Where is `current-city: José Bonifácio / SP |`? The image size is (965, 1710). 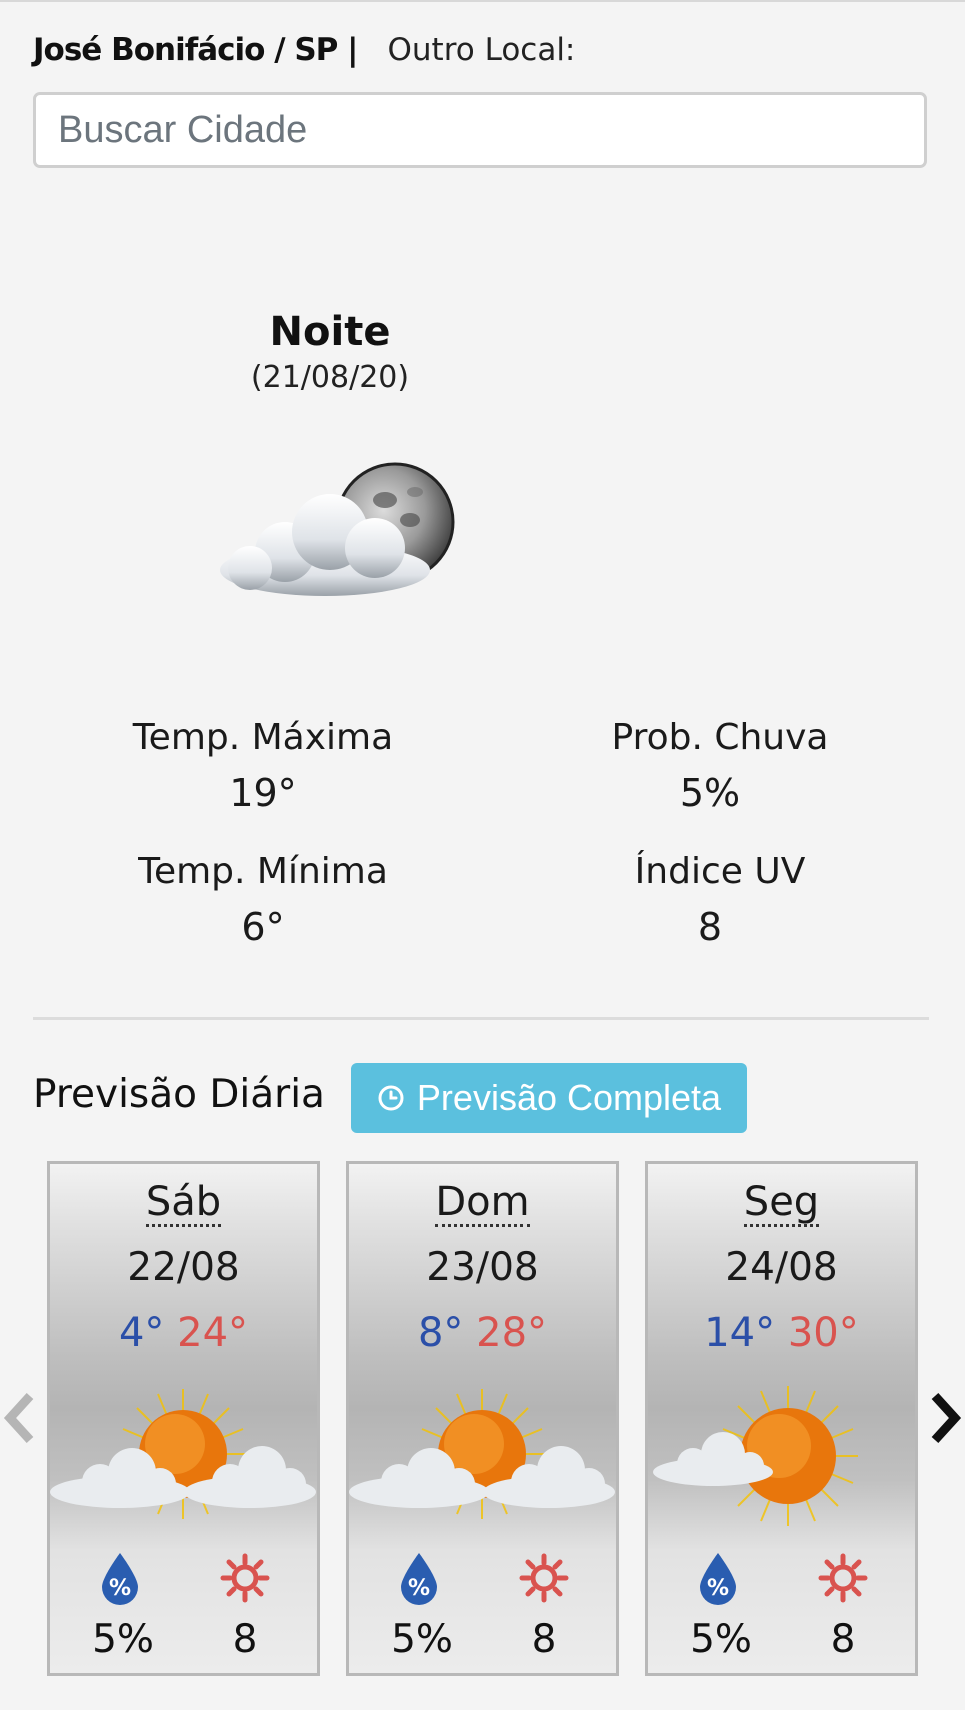 current-city: José Bonifácio / SP | is located at coordinates (195, 50).